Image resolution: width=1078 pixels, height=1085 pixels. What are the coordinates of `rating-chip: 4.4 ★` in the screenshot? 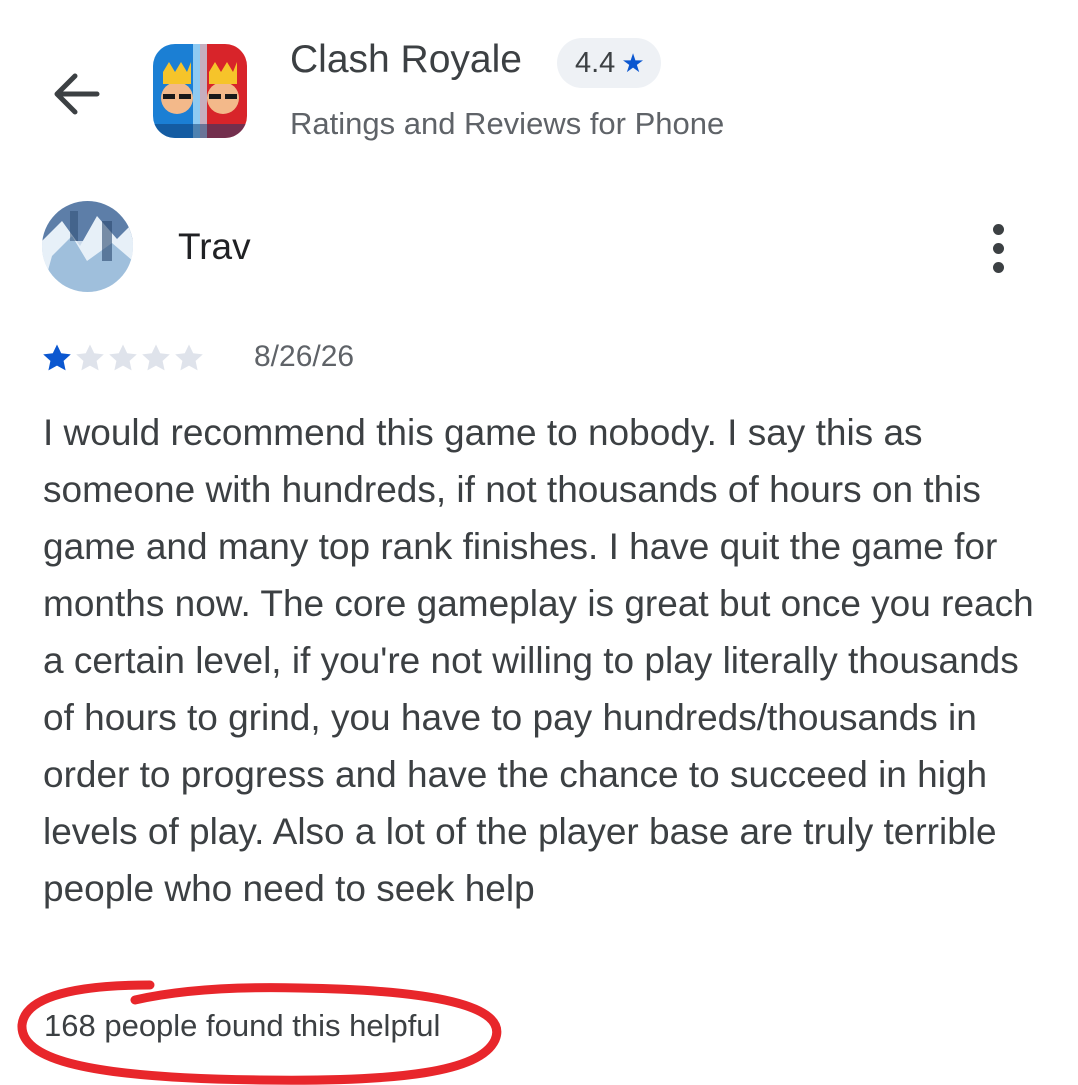 It's located at (609, 63).